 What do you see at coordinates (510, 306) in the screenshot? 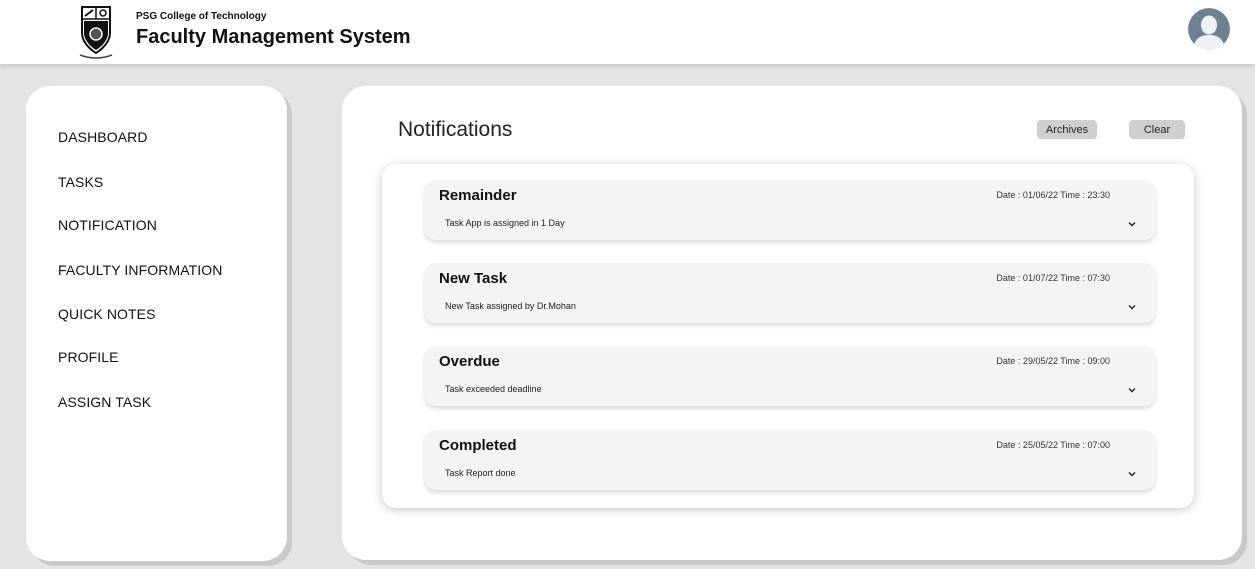
I see `notification-description: New Task assigned by Dr.Mohan` at bounding box center [510, 306].